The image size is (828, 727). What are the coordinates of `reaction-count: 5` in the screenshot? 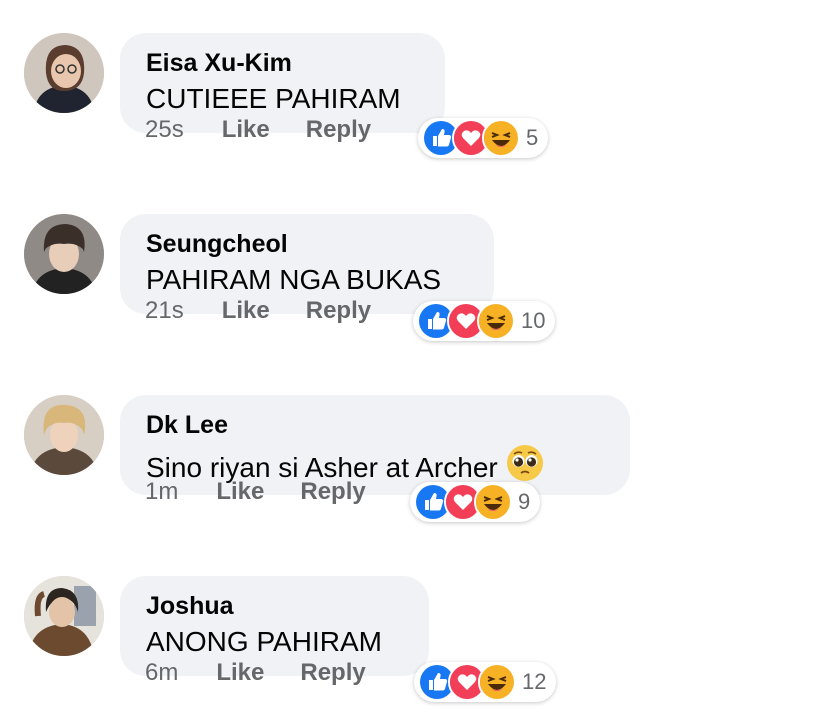 It's located at (532, 137).